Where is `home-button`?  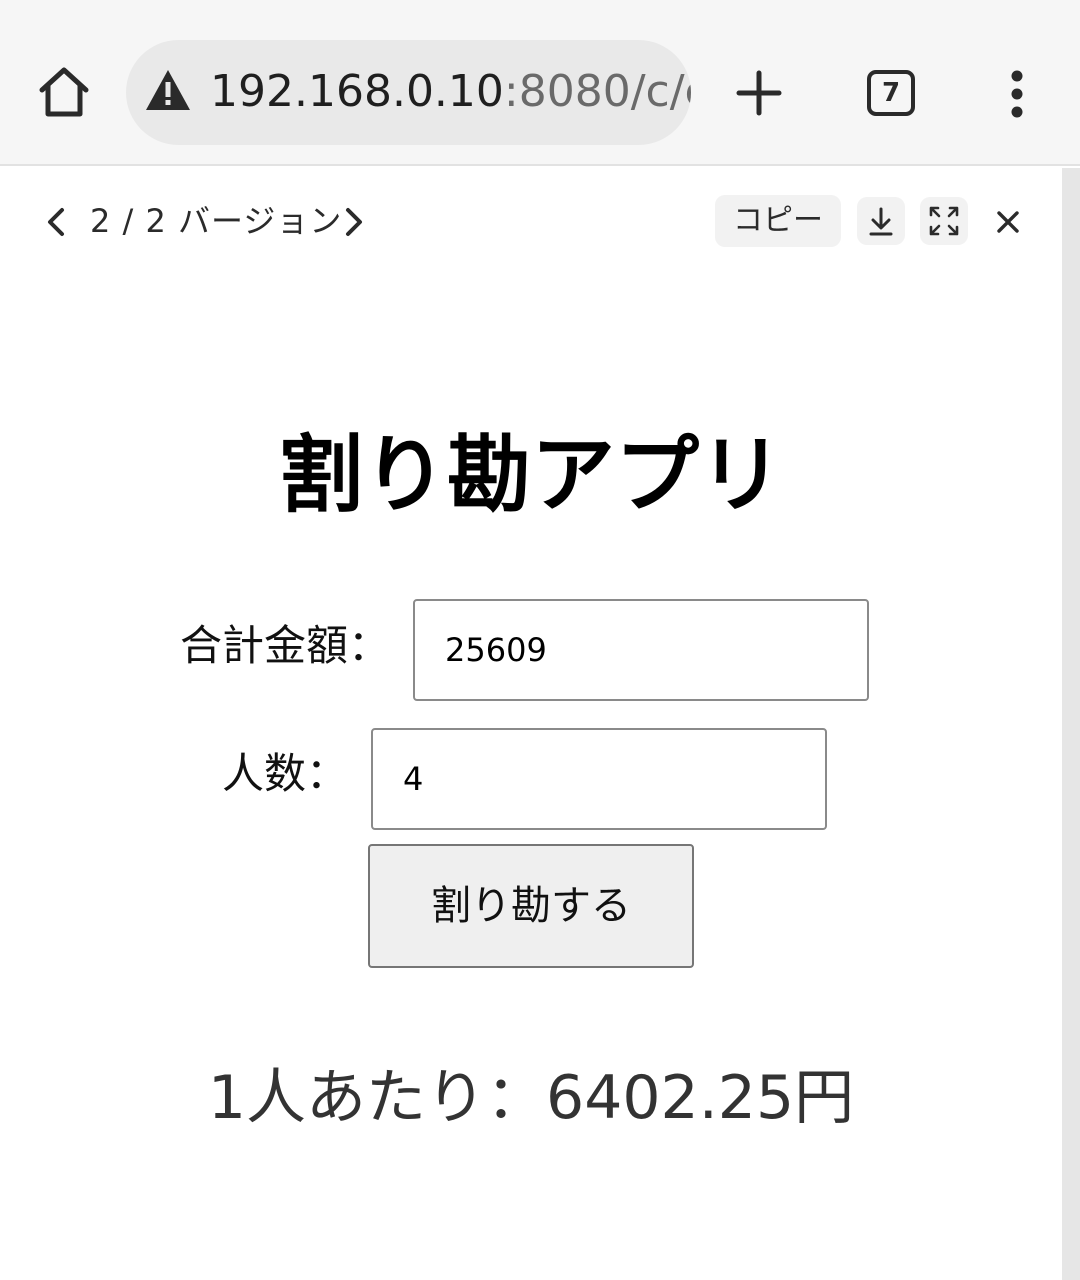 home-button is located at coordinates (64, 92).